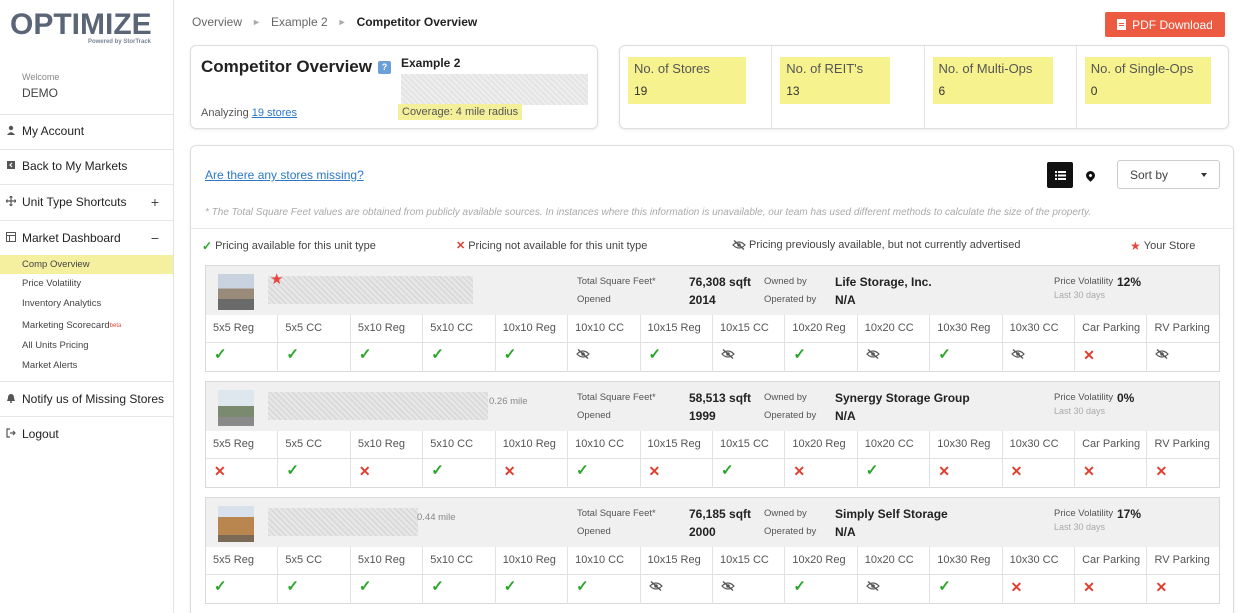 The image size is (1241, 613). I want to click on unit-type-label: 10x15 Reg, so click(674, 444).